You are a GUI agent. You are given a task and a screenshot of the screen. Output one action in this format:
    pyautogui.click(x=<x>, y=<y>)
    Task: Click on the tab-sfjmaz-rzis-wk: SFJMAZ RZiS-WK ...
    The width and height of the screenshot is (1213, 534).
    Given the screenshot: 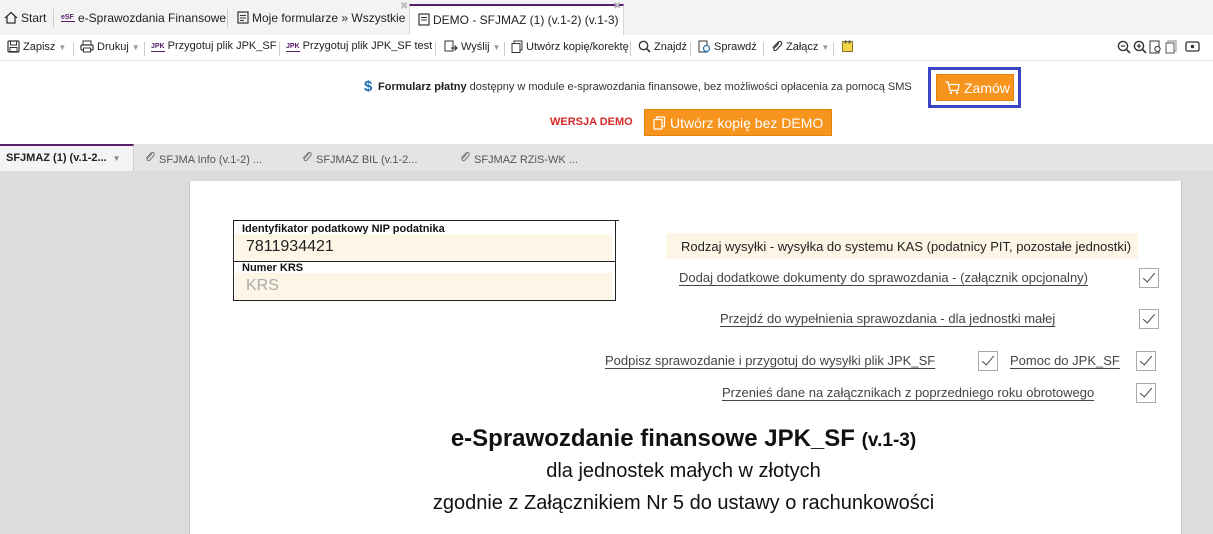 What is the action you would take?
    pyautogui.click(x=518, y=158)
    